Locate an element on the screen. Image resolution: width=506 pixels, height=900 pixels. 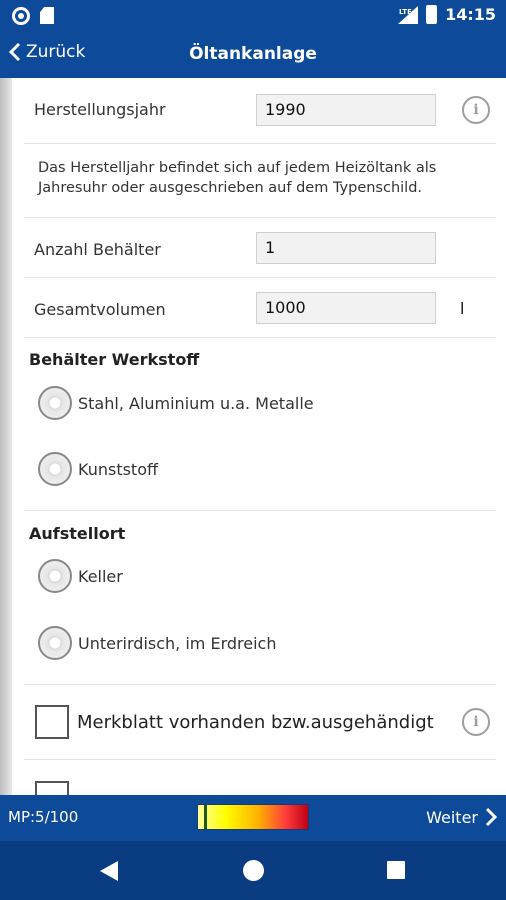
radio-material-plastic: Kunststoff is located at coordinates (98, 469).